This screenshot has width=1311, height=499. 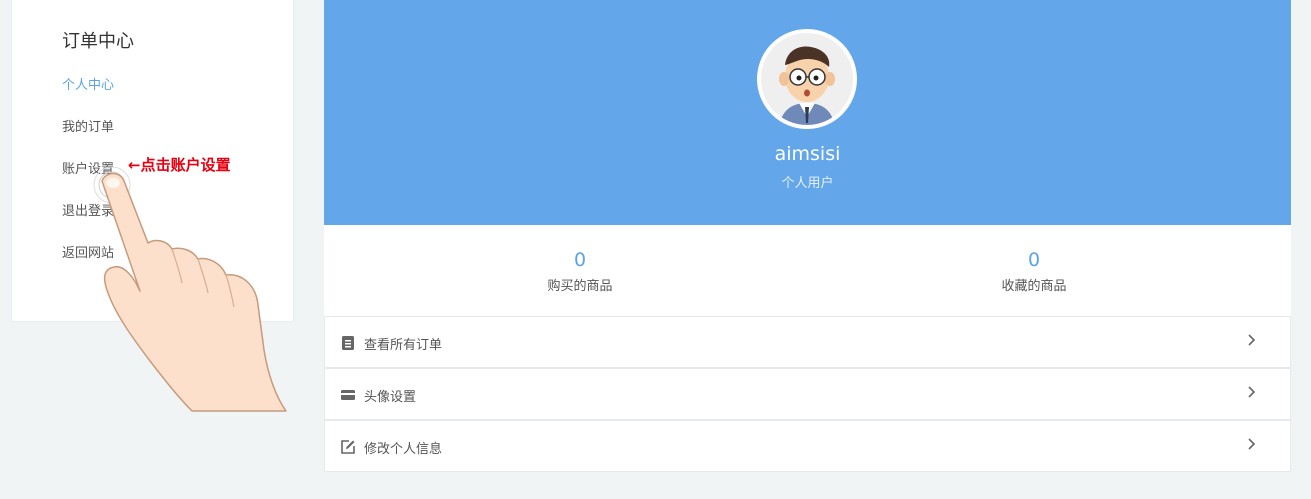 I want to click on sidebar-item-my-orders: 我的订单, so click(x=88, y=125).